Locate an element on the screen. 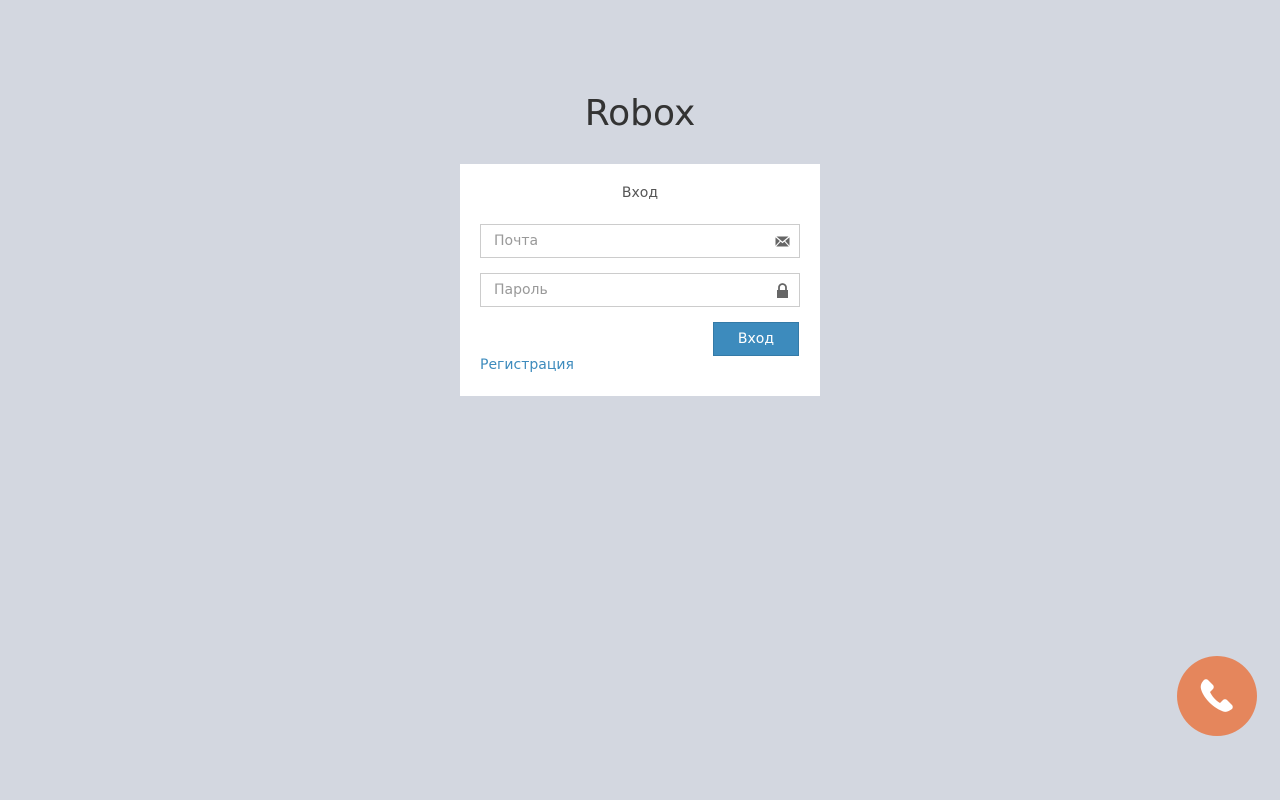 The width and height of the screenshot is (1280, 800). email-field is located at coordinates (640, 241).